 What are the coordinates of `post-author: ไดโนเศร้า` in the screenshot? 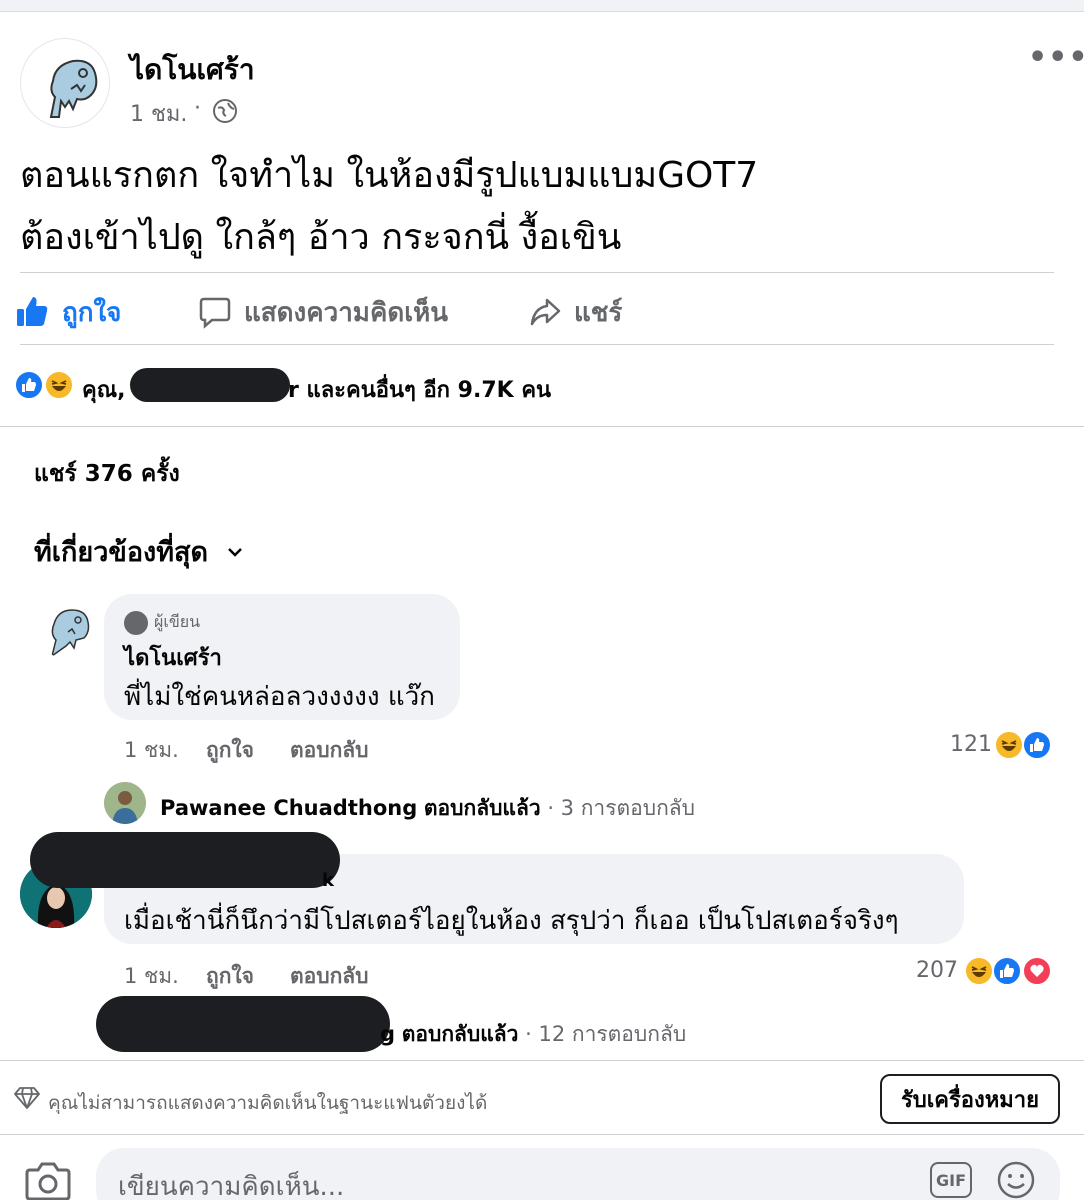 It's located at (192, 70).